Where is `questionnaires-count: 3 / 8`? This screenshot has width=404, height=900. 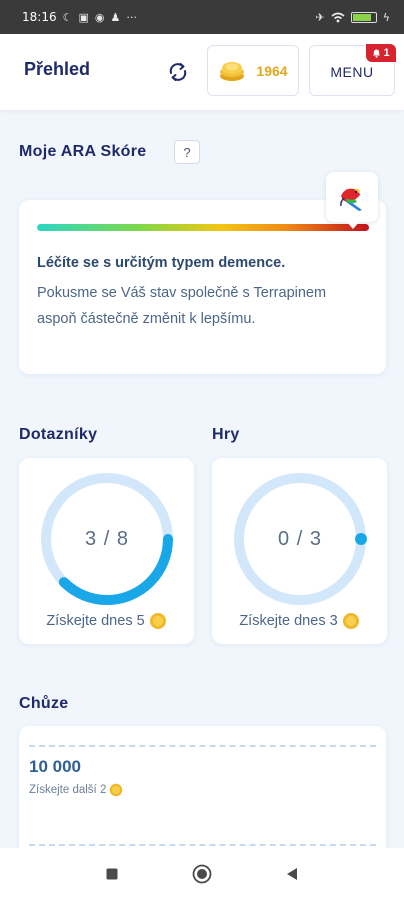 questionnaires-count: 3 / 8 is located at coordinates (107, 538).